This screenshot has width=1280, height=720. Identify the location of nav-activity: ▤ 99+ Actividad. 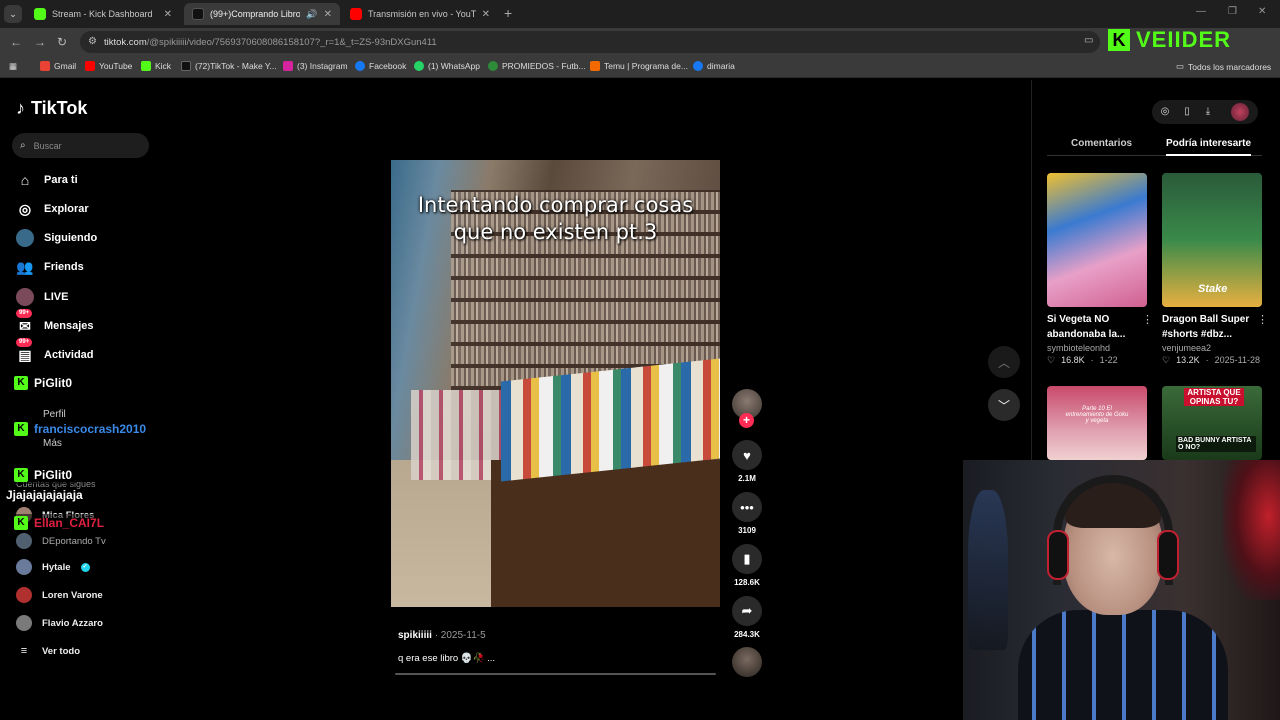
(55, 351).